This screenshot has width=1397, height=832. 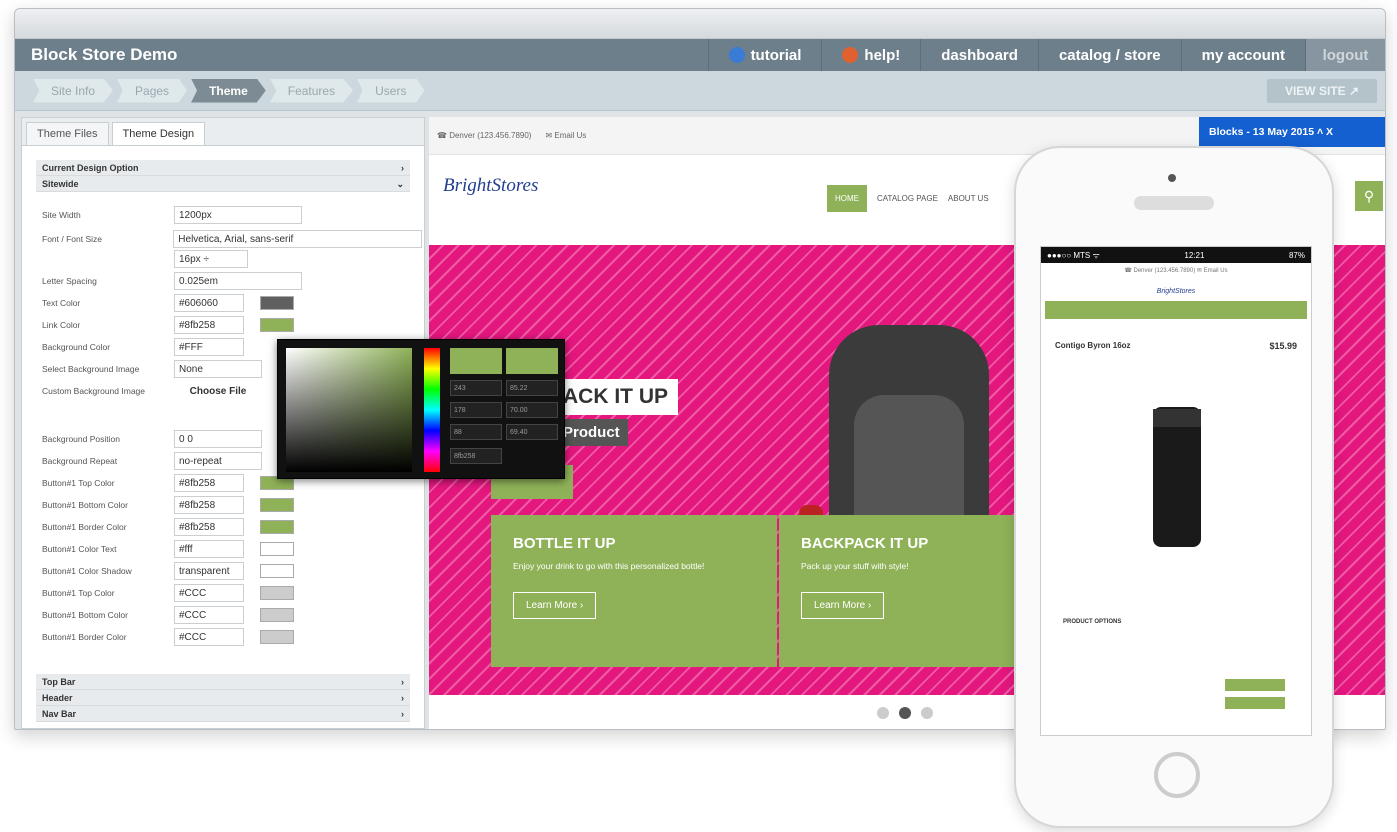 What do you see at coordinates (76, 347) in the screenshot?
I see `field-label: Background Color` at bounding box center [76, 347].